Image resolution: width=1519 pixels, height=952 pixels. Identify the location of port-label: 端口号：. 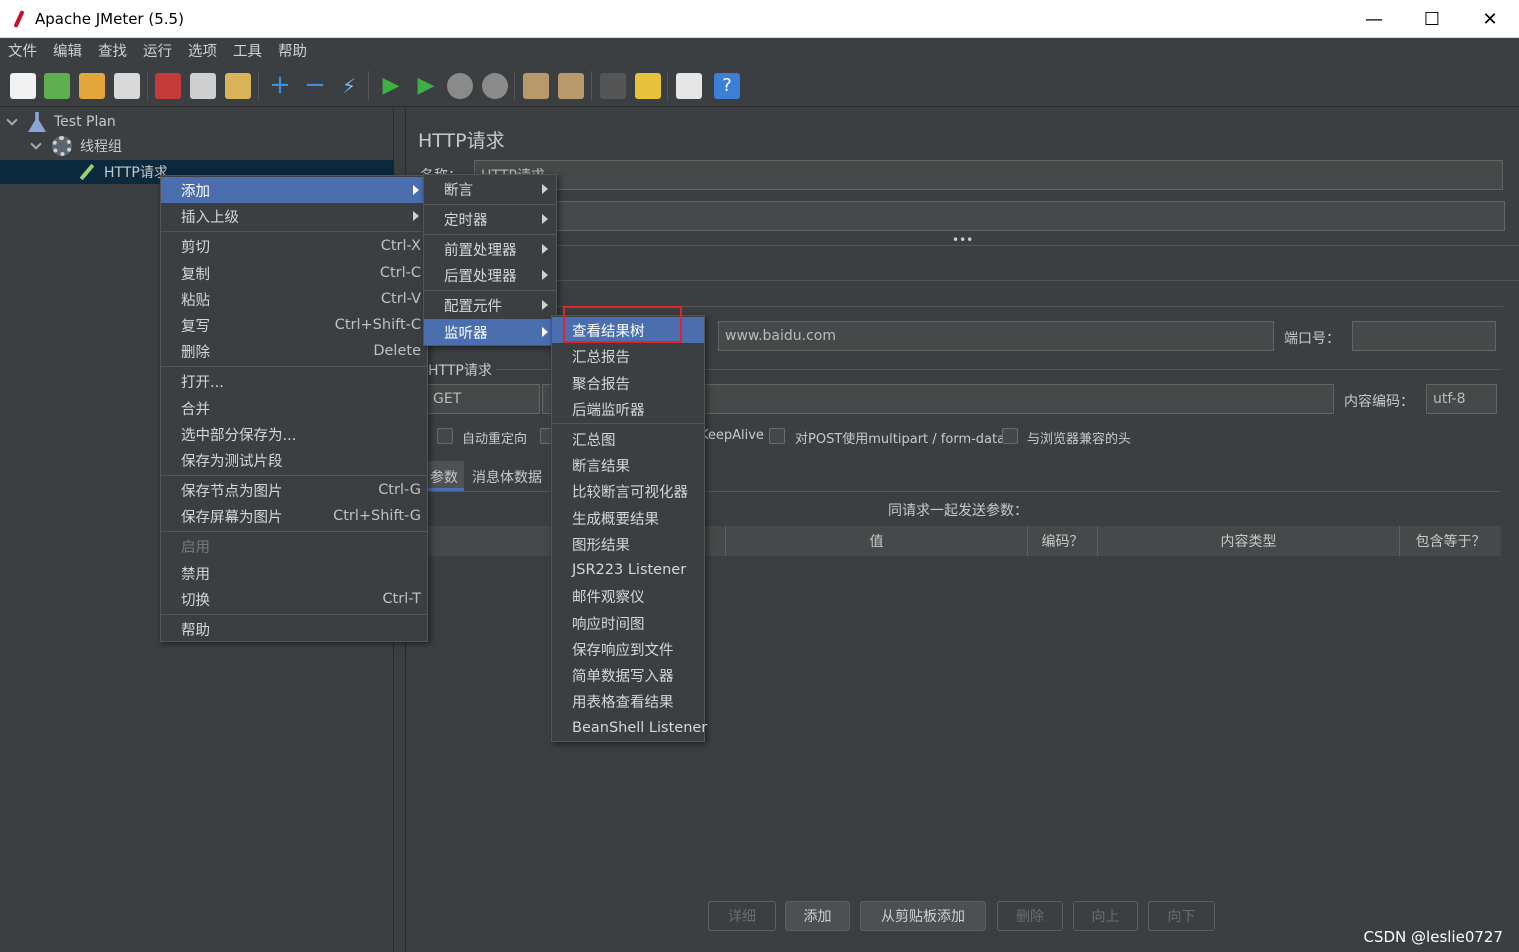
(1312, 339).